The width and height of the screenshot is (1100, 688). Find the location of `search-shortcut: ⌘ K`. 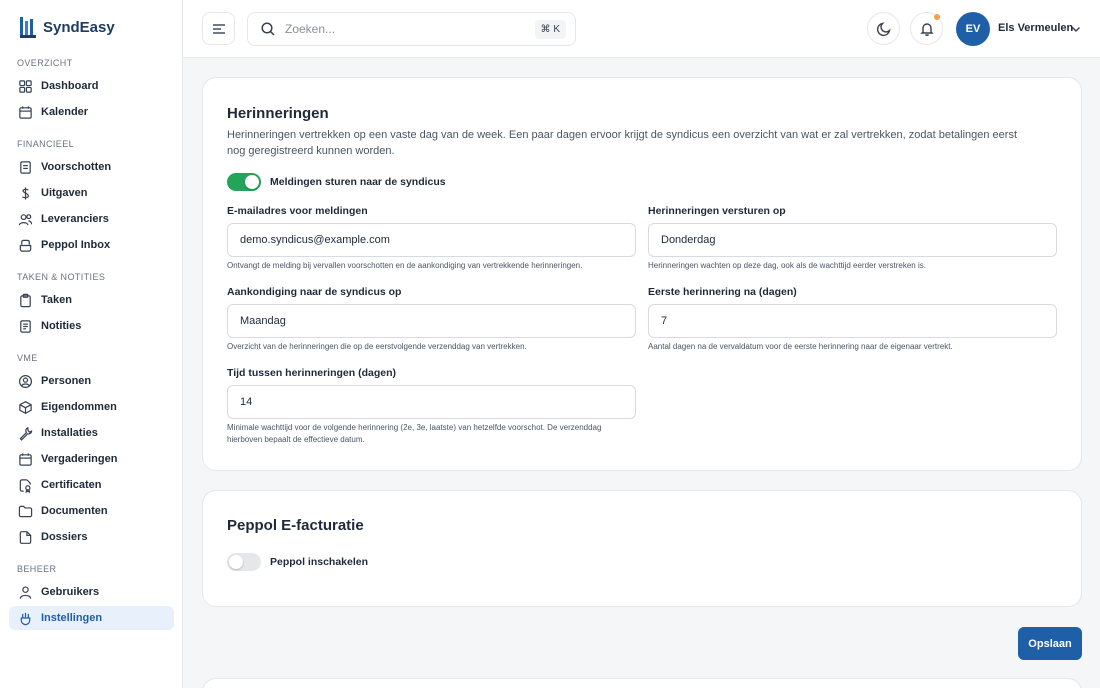

search-shortcut: ⌘ K is located at coordinates (550, 29).